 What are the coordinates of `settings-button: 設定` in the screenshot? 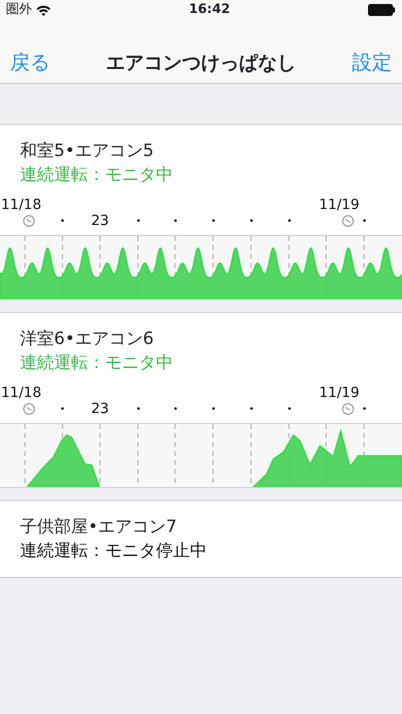 It's located at (372, 62).